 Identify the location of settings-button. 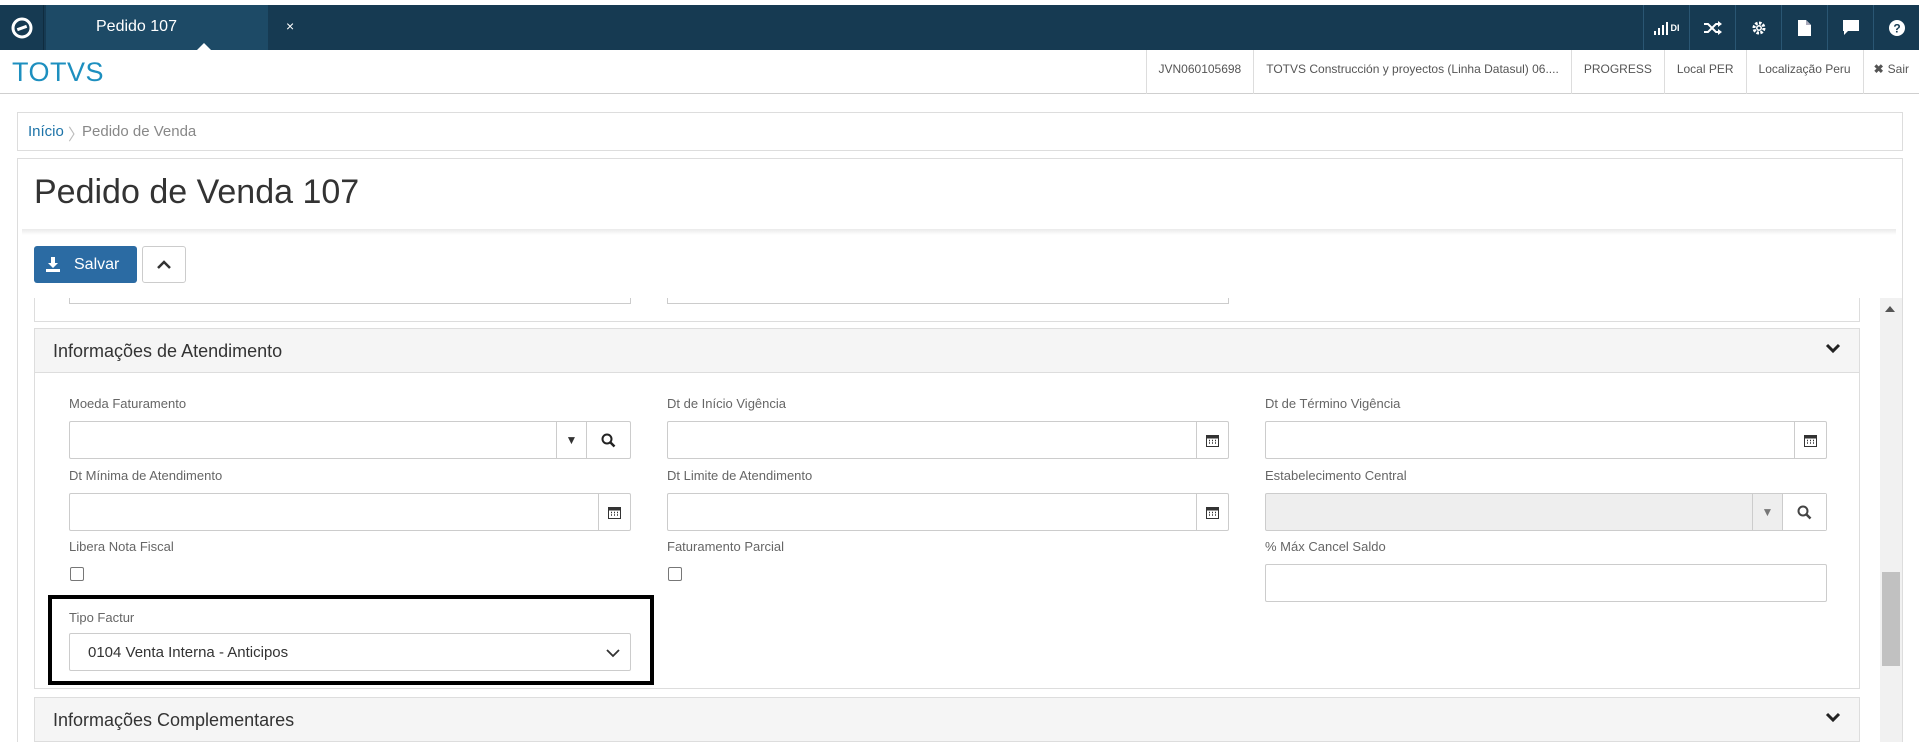
(1758, 27).